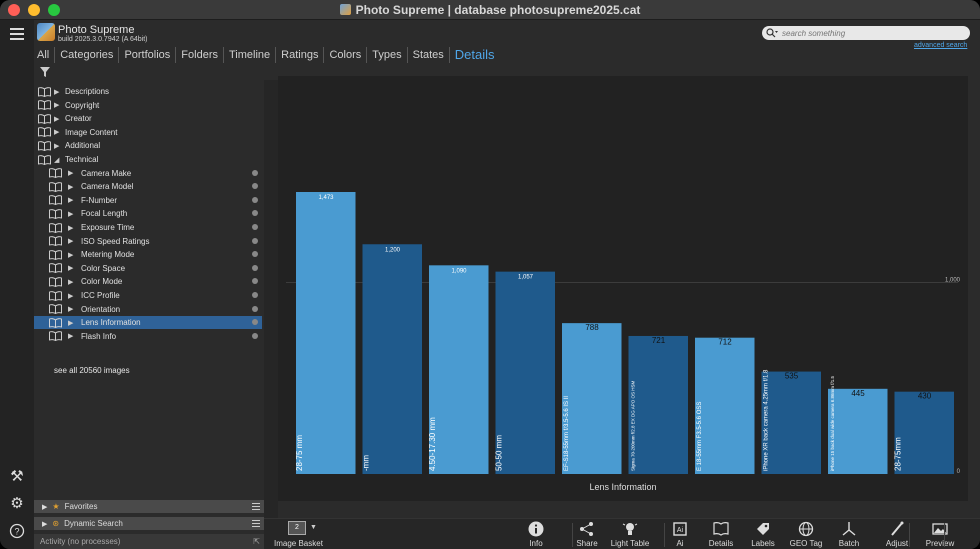 The width and height of the screenshot is (980, 549). What do you see at coordinates (54, 10) in the screenshot?
I see `maximize-window-button` at bounding box center [54, 10].